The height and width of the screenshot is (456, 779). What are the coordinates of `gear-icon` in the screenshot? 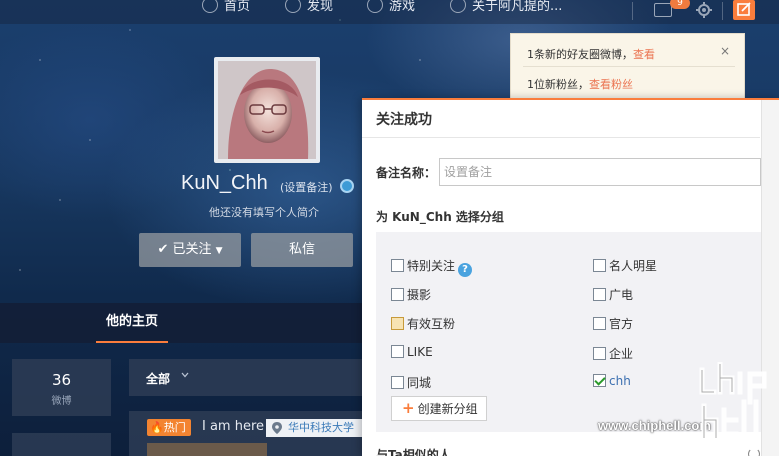 It's located at (704, 10).